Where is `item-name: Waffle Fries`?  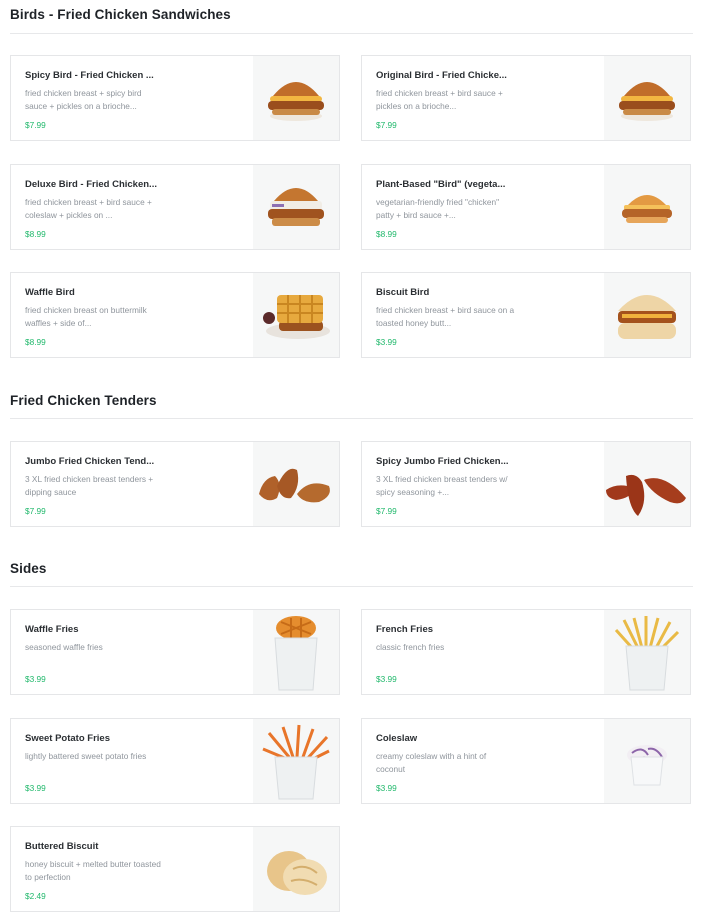
item-name: Waffle Fries is located at coordinates (52, 629).